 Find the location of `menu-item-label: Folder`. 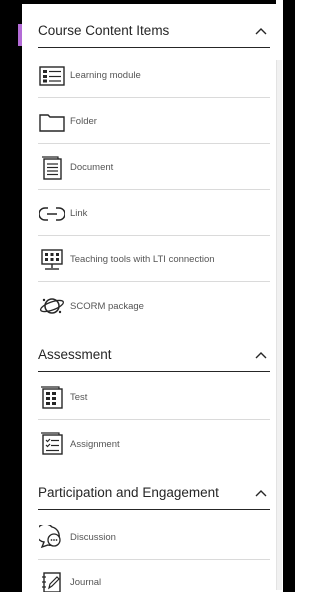

menu-item-label: Folder is located at coordinates (83, 121).